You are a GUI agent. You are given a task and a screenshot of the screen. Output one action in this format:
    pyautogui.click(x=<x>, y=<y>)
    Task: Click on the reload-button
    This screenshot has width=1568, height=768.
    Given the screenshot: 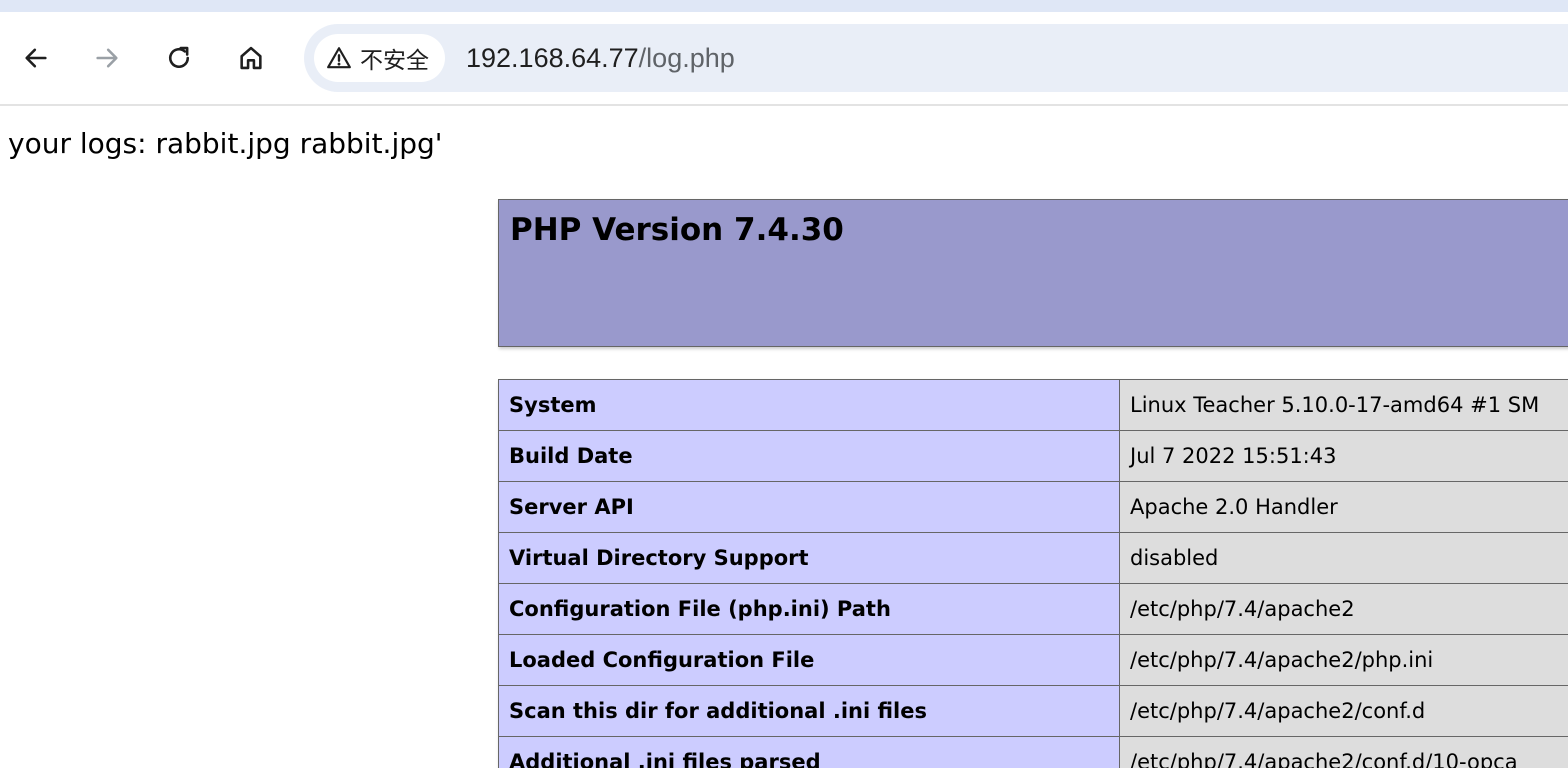 What is the action you would take?
    pyautogui.click(x=179, y=58)
    